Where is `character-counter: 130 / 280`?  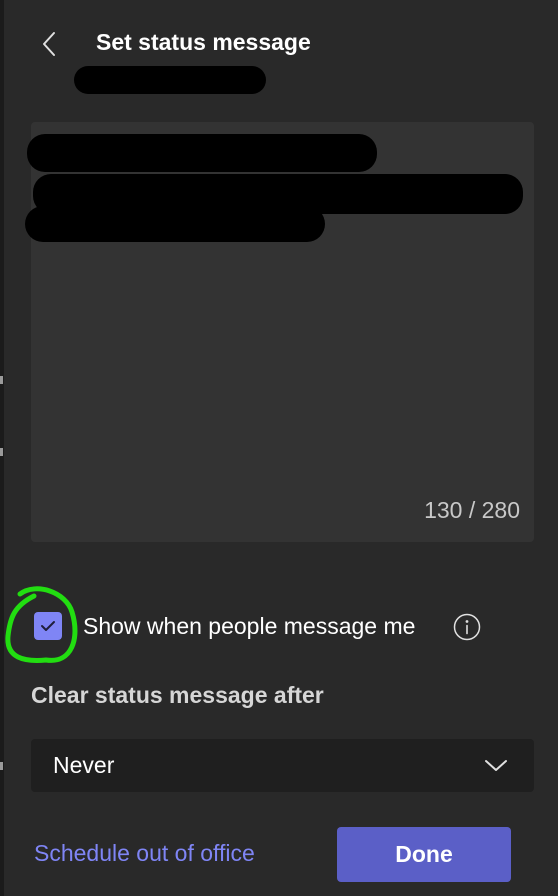 character-counter: 130 / 280 is located at coordinates (472, 510).